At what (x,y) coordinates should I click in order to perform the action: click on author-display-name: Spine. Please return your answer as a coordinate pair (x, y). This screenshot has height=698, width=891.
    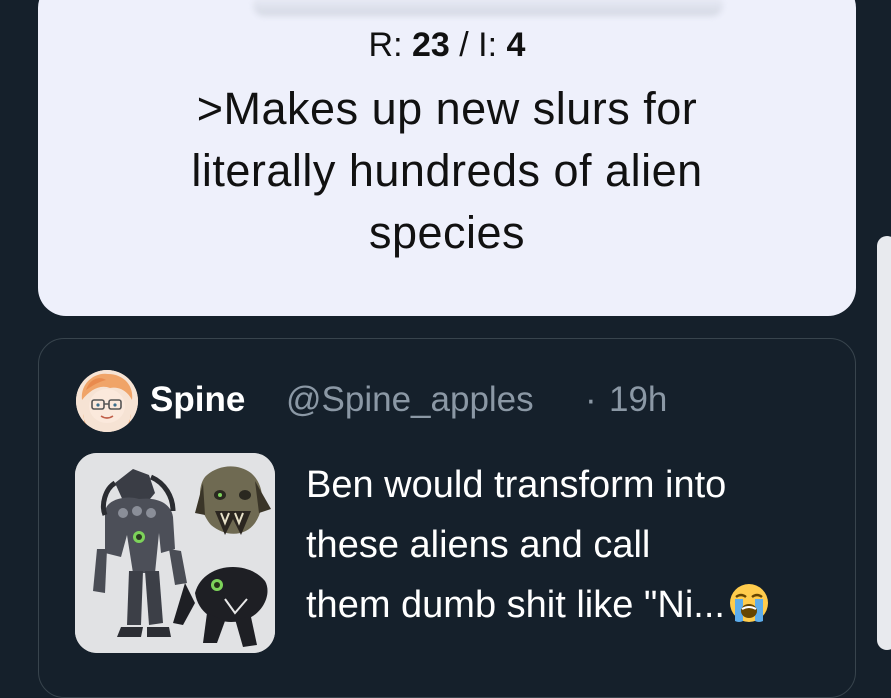
    Looking at the image, I should click on (197, 400).